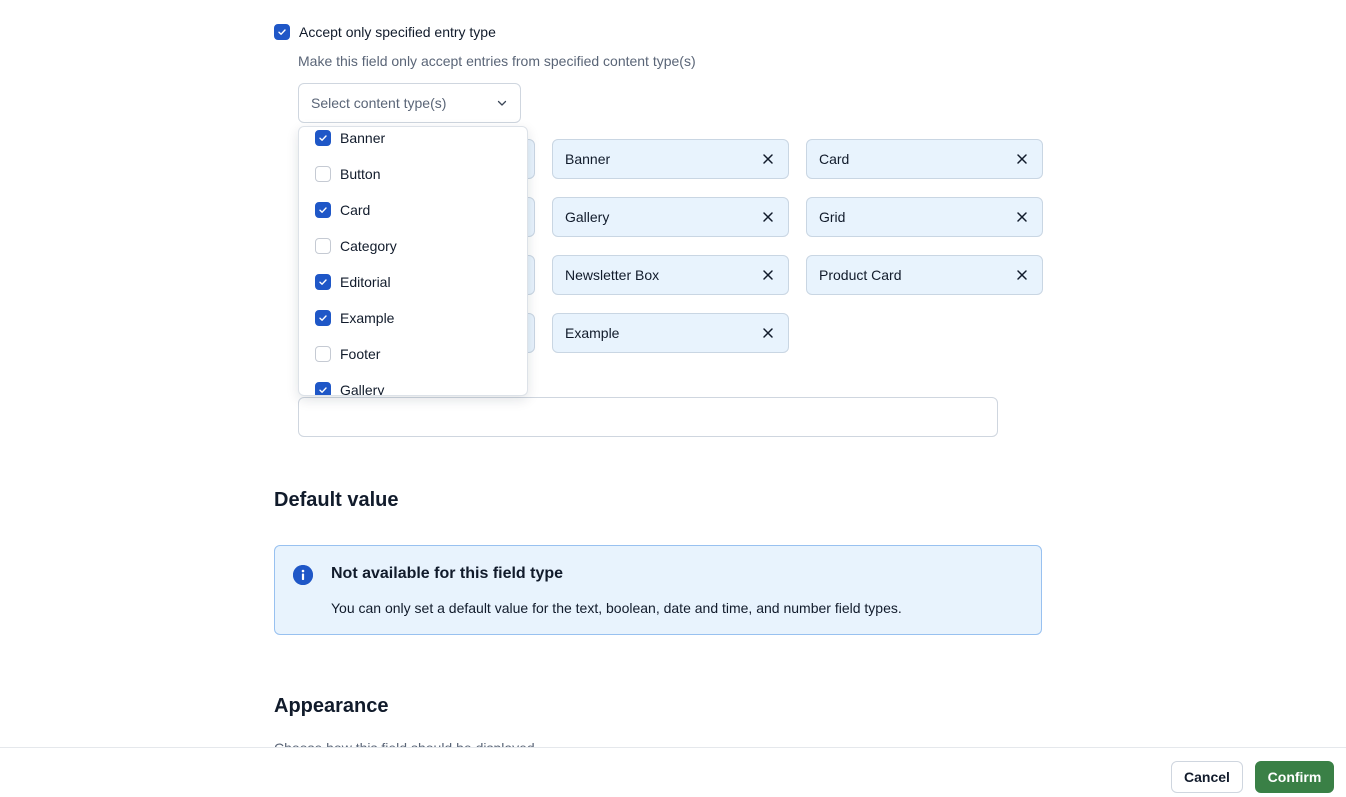 The image size is (1346, 797). Describe the element at coordinates (670, 333) in the screenshot. I see `selected-tag: Example` at that location.